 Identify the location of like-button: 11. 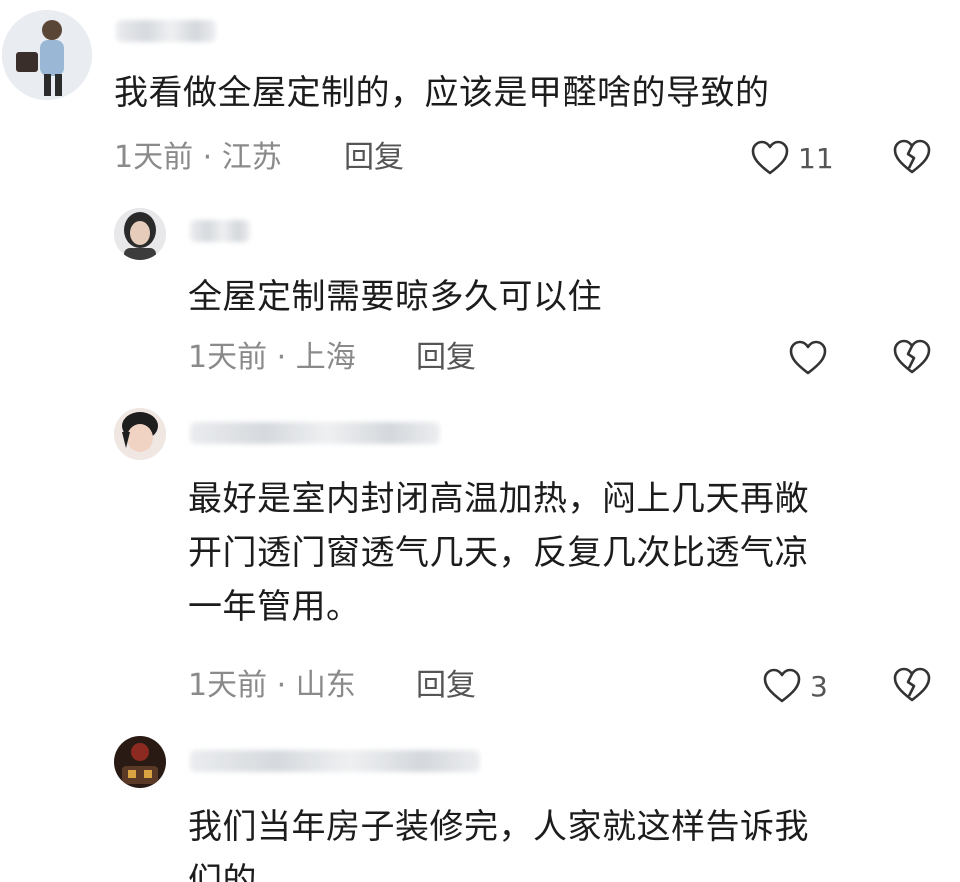
(792, 158).